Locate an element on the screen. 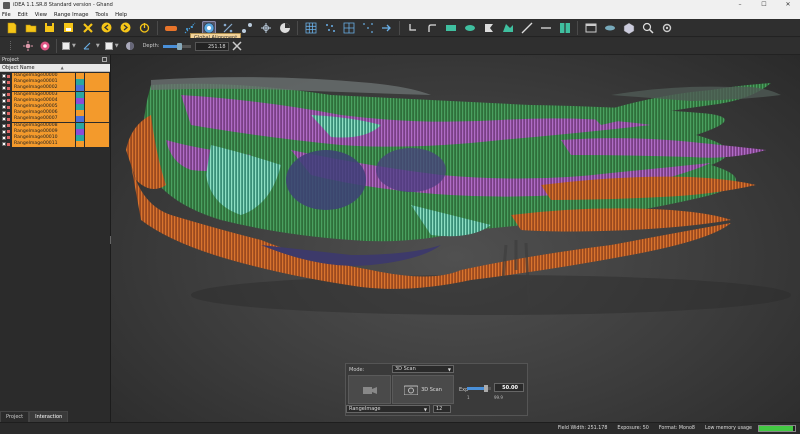  3d-scan-button: 3D Scan is located at coordinates (423, 389).